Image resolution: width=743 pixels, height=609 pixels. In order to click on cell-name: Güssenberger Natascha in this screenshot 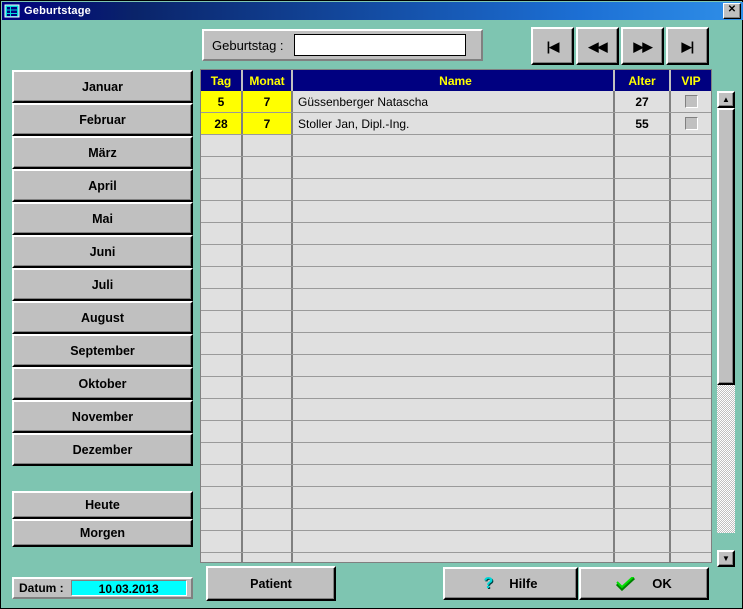, I will do `click(454, 101)`.